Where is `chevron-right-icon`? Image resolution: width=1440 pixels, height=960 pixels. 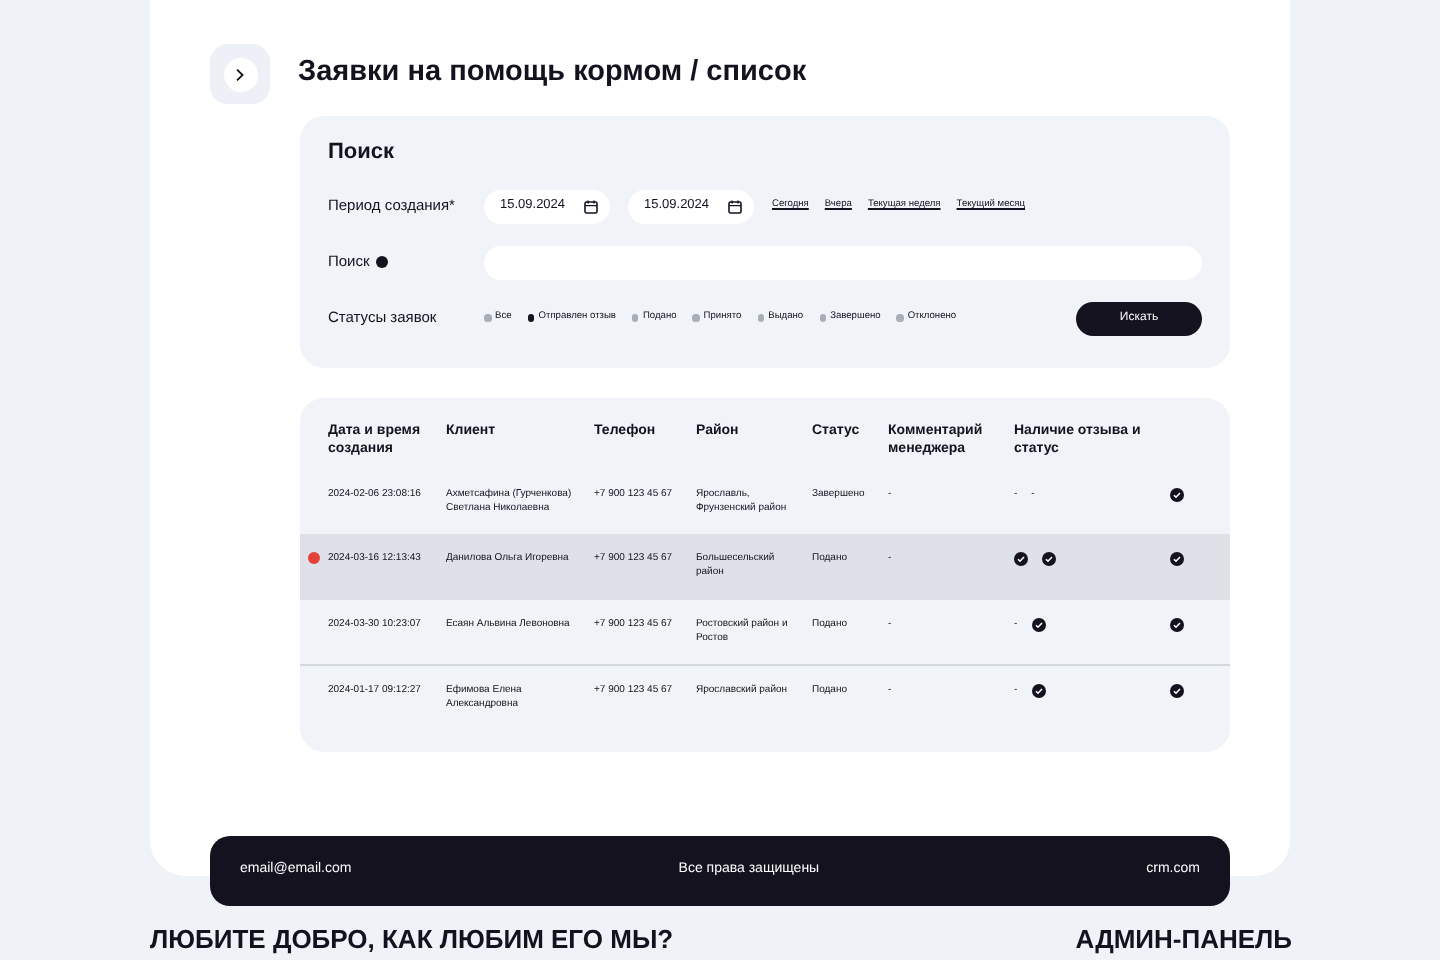 chevron-right-icon is located at coordinates (240, 74).